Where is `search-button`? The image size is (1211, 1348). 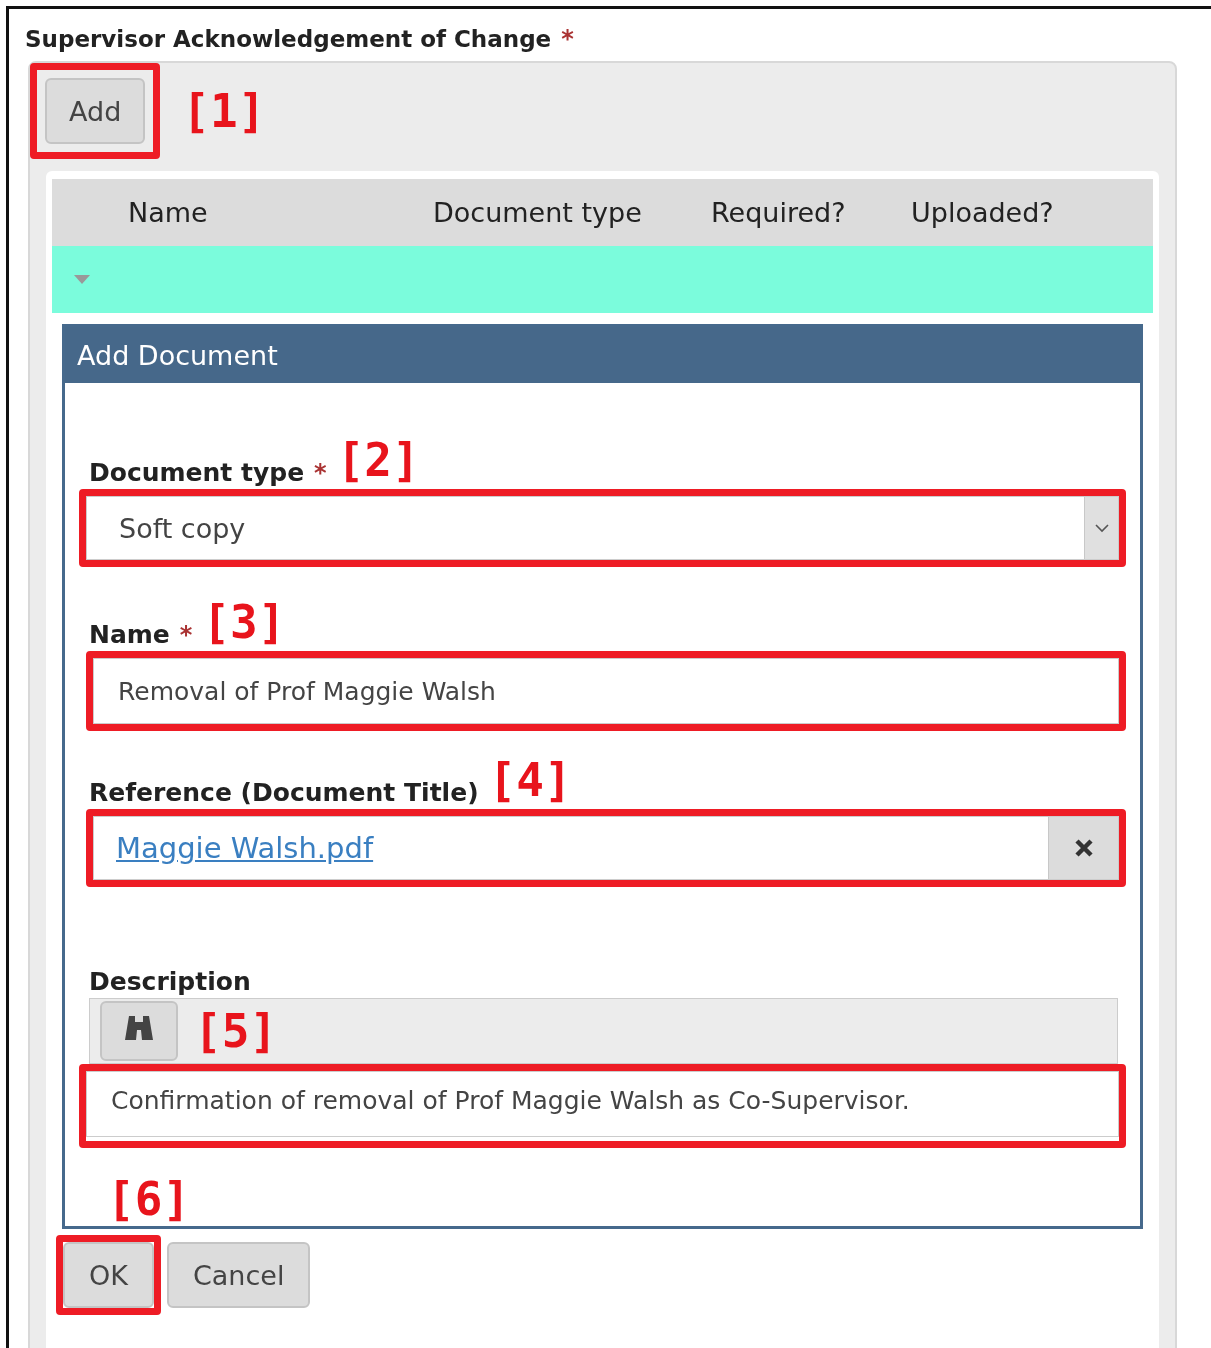 search-button is located at coordinates (139, 1031).